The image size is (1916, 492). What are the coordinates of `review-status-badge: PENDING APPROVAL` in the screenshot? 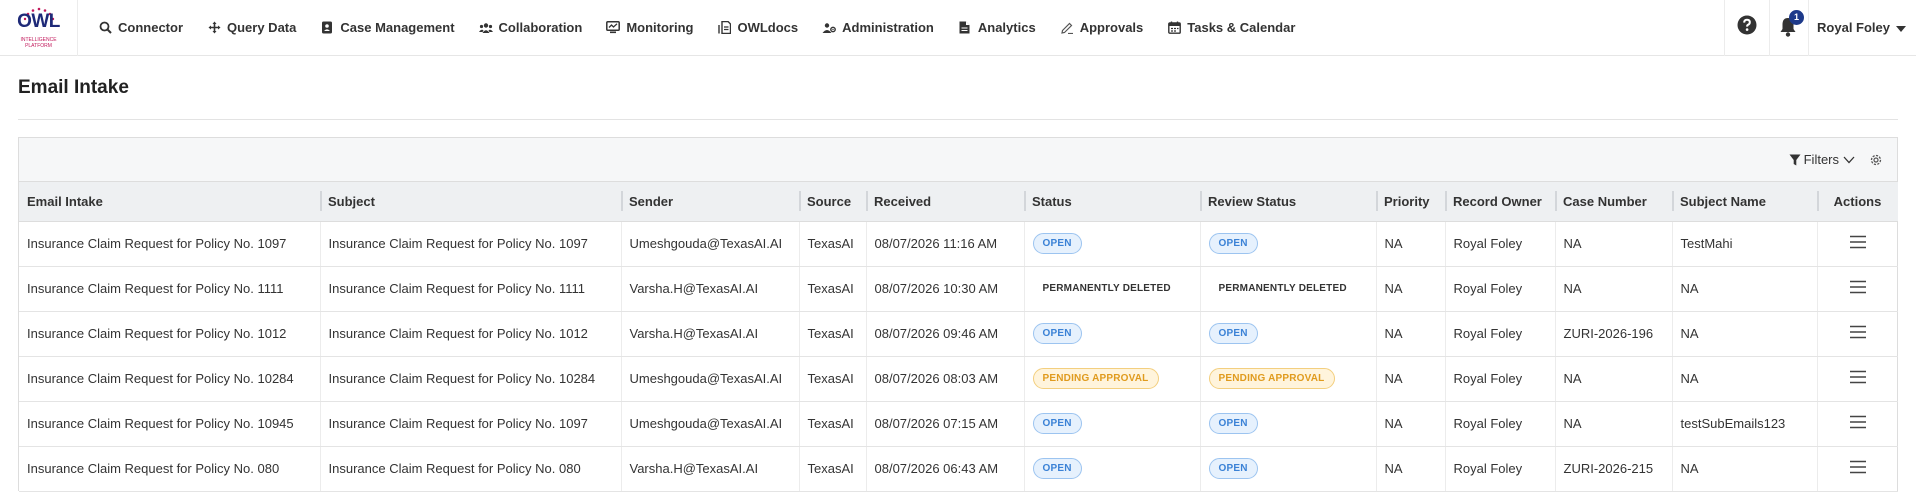 It's located at (1271, 378).